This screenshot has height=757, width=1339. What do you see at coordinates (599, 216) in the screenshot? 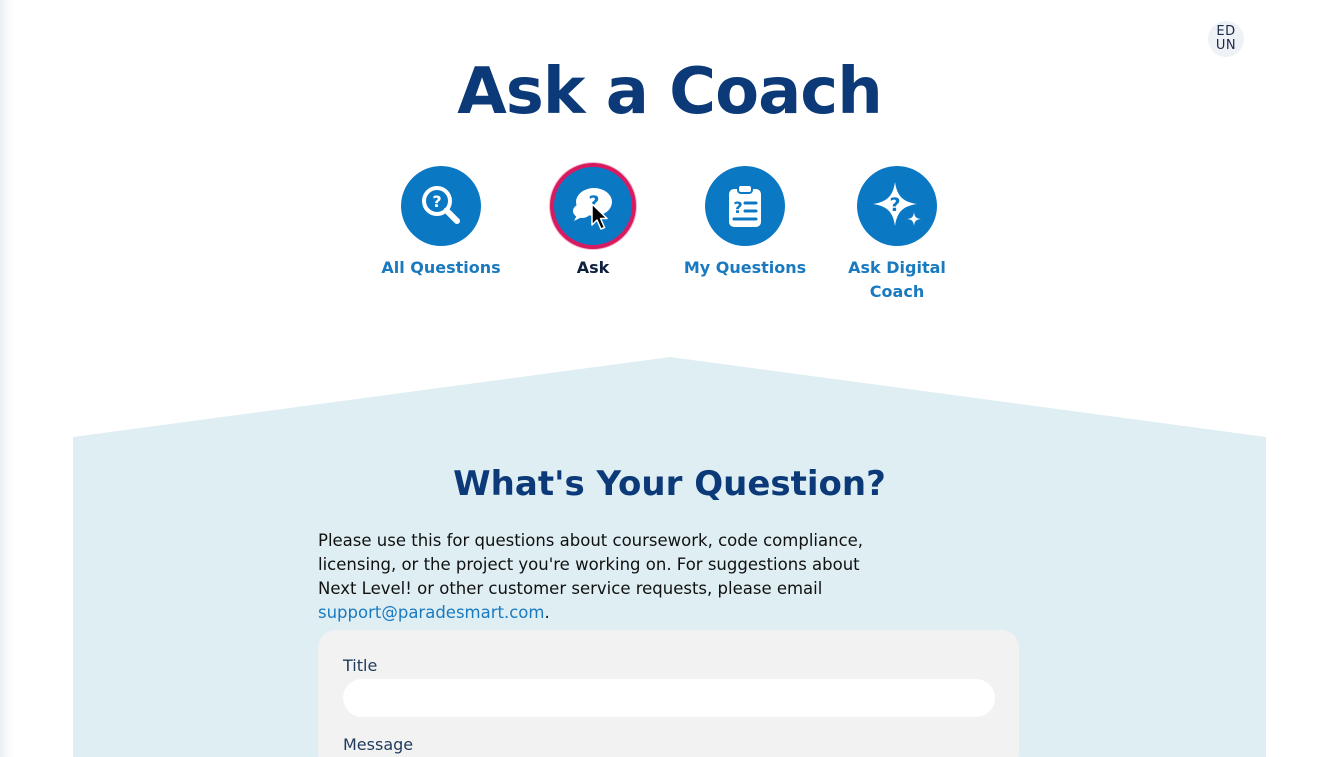
I see `mouse-cursor-icon` at bounding box center [599, 216].